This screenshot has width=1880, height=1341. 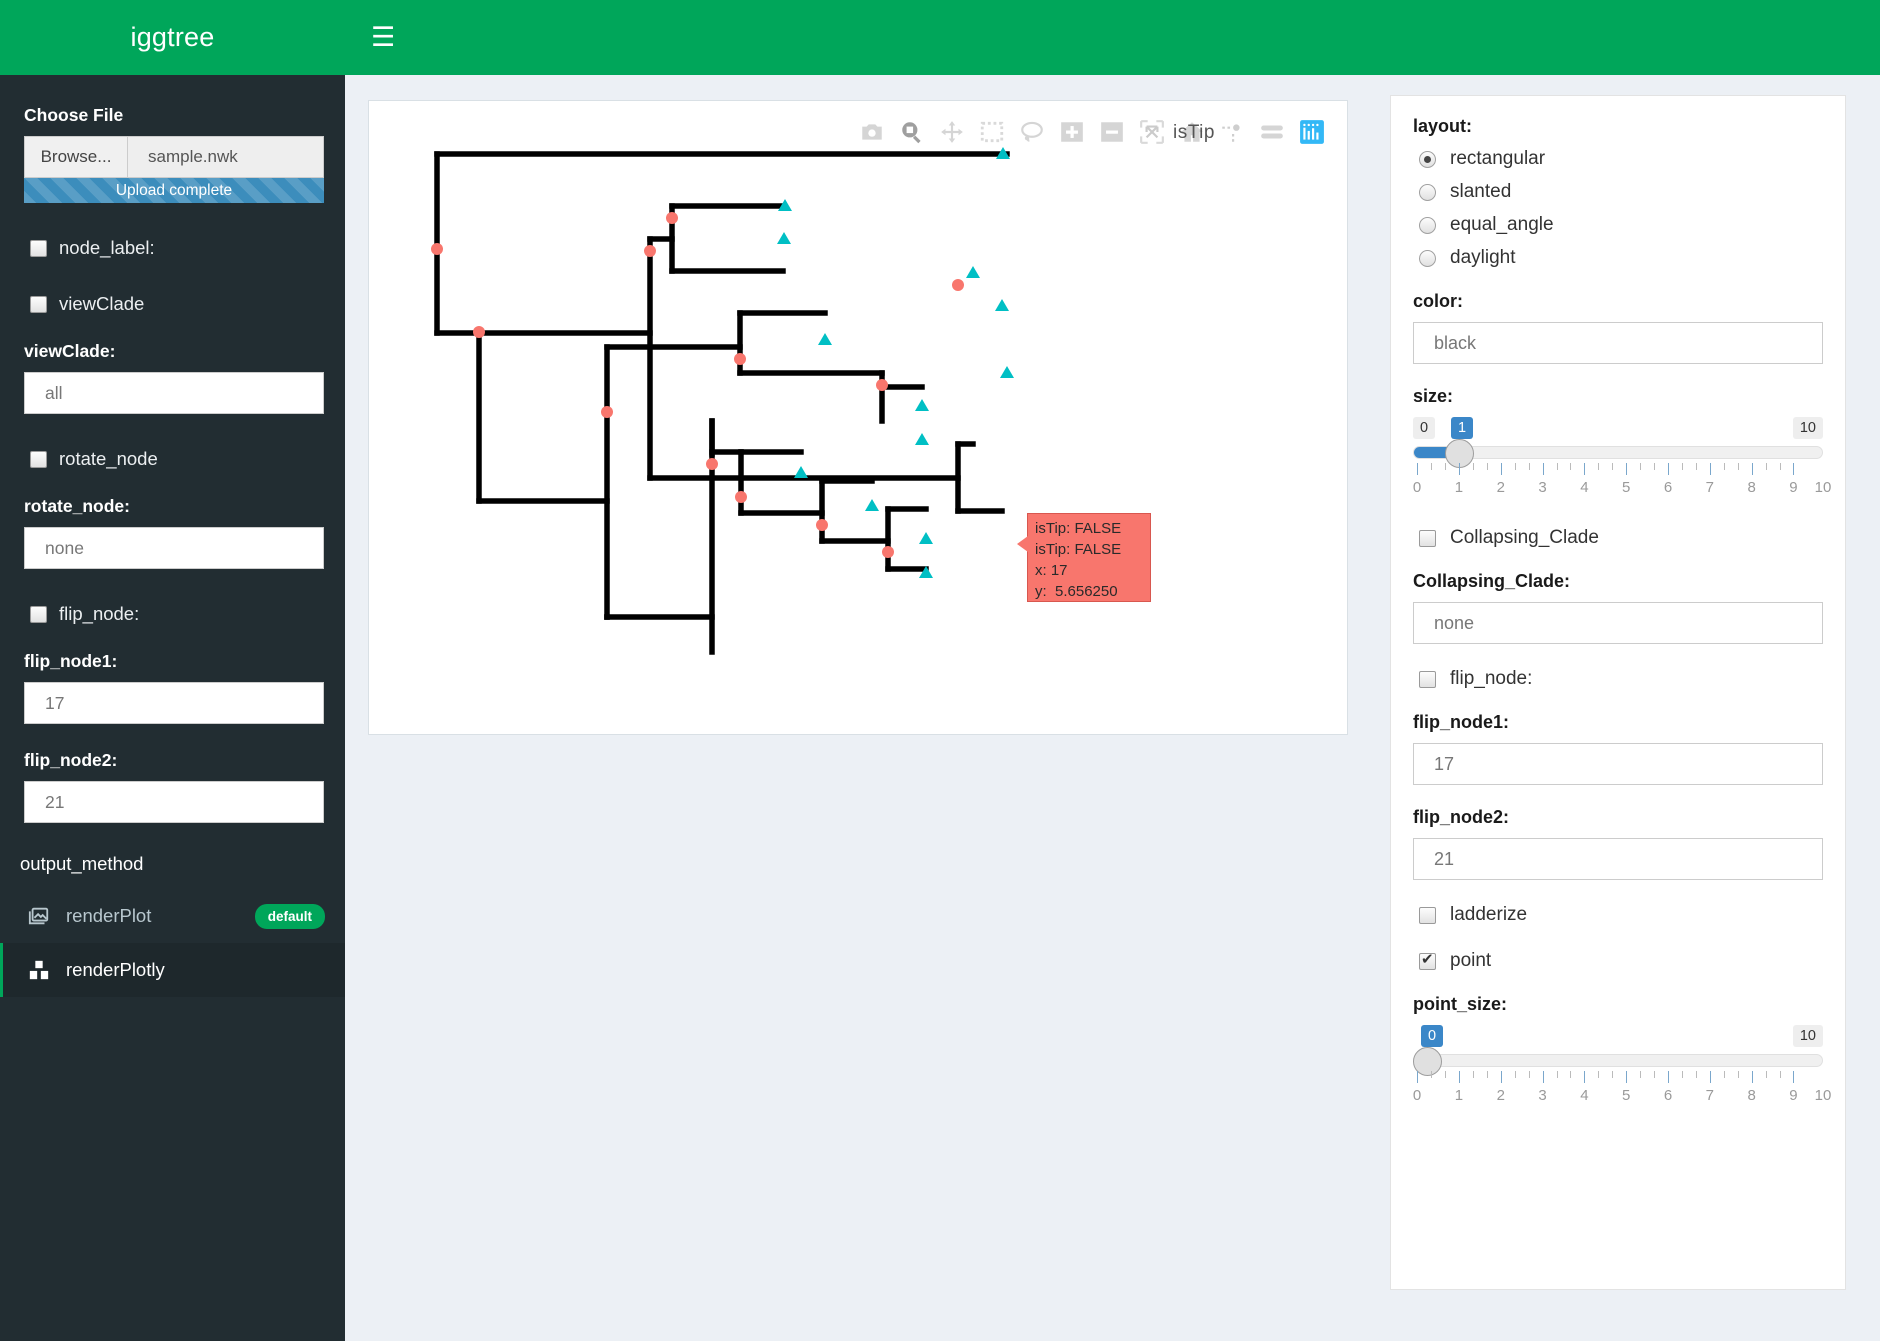 I want to click on panel-flip-node-checkbox-label: flip_node:, so click(x=1491, y=678).